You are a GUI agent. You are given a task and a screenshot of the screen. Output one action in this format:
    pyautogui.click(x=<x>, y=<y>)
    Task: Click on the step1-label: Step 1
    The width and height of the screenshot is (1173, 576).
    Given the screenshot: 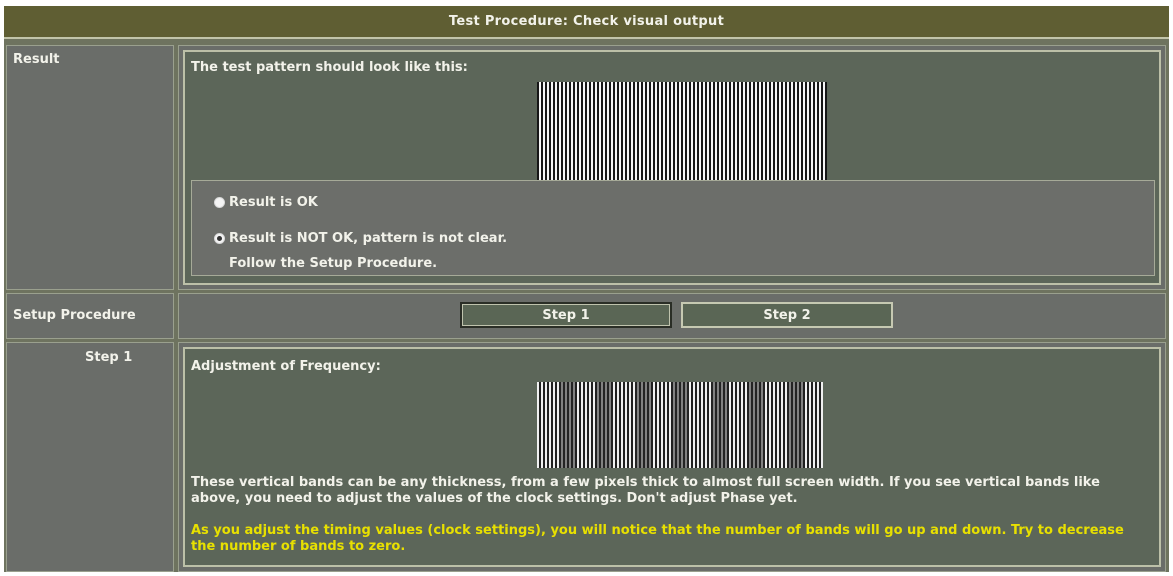 What is the action you would take?
    pyautogui.click(x=109, y=357)
    